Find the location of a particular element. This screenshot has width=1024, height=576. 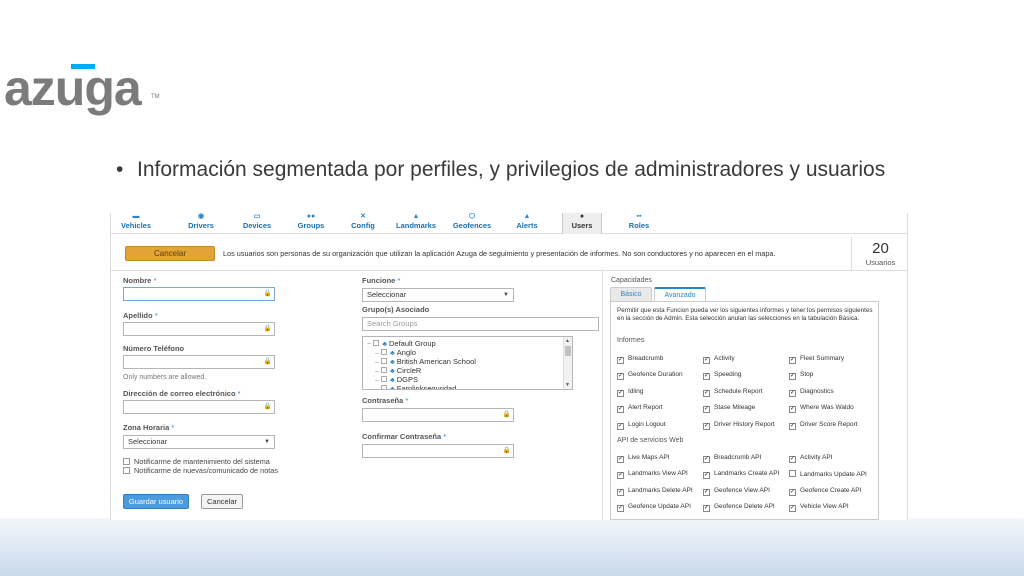

permission-option: ✓ Idling is located at coordinates (630, 392).